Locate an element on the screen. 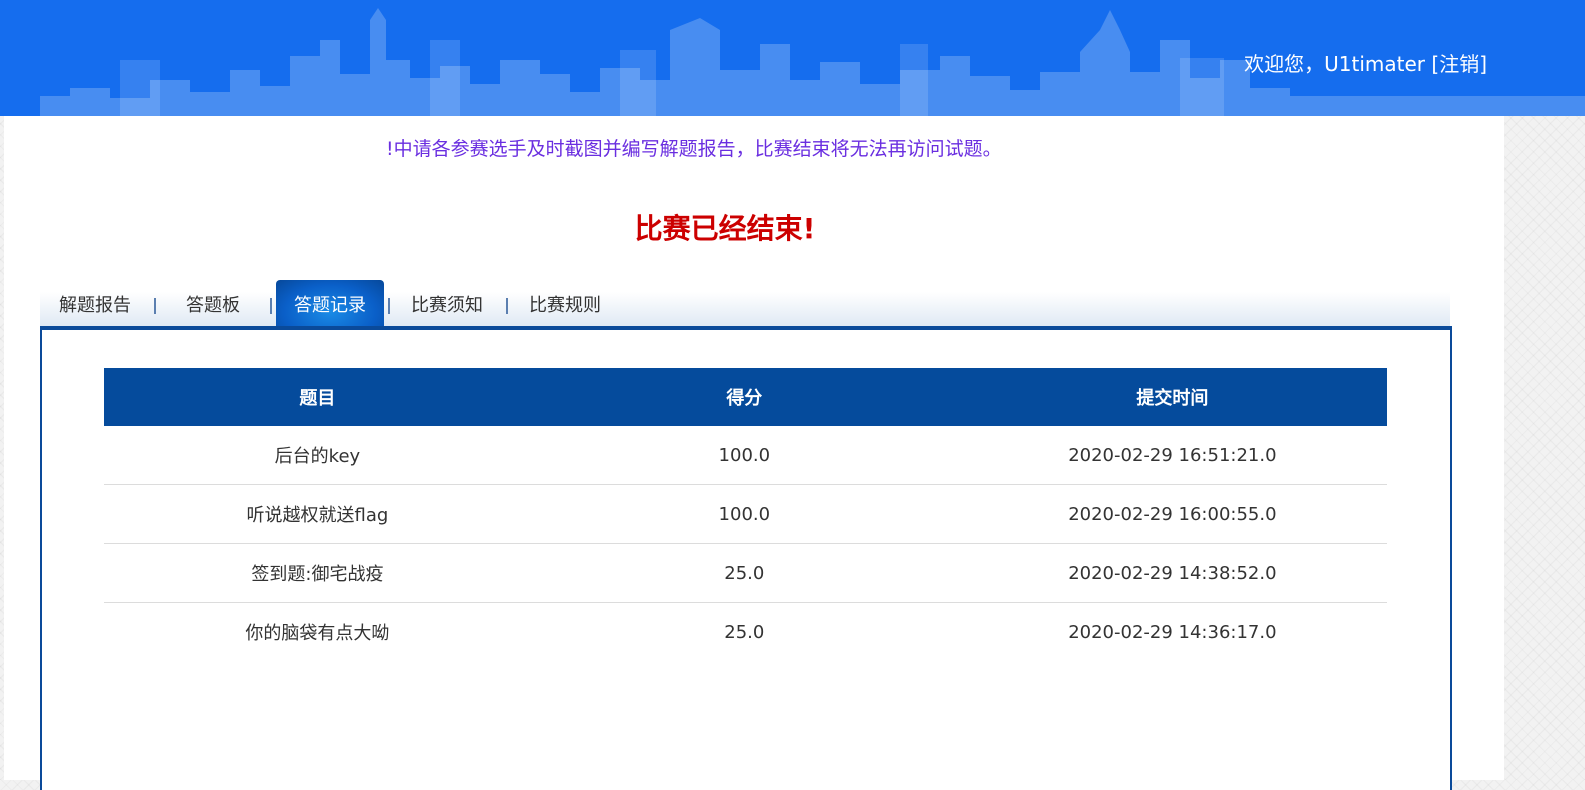 The height and width of the screenshot is (790, 1585). table-header-row: 题目 得分 提交时间 is located at coordinates (745, 397).